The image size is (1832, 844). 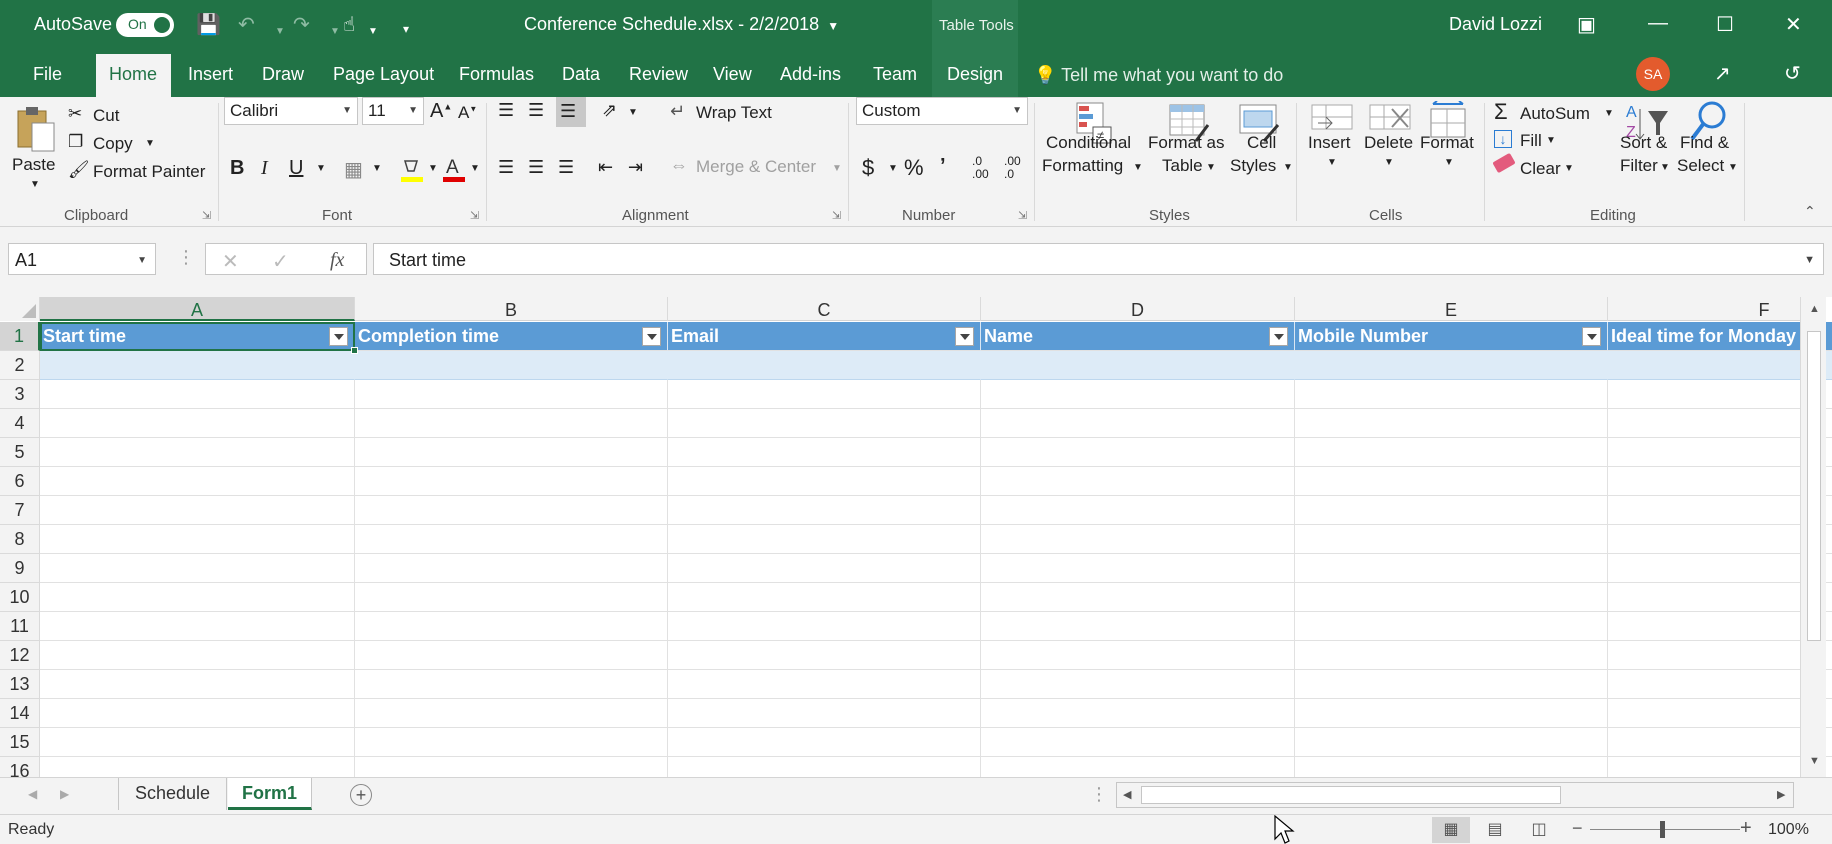 I want to click on row-header: 12, so click(x=20, y=655).